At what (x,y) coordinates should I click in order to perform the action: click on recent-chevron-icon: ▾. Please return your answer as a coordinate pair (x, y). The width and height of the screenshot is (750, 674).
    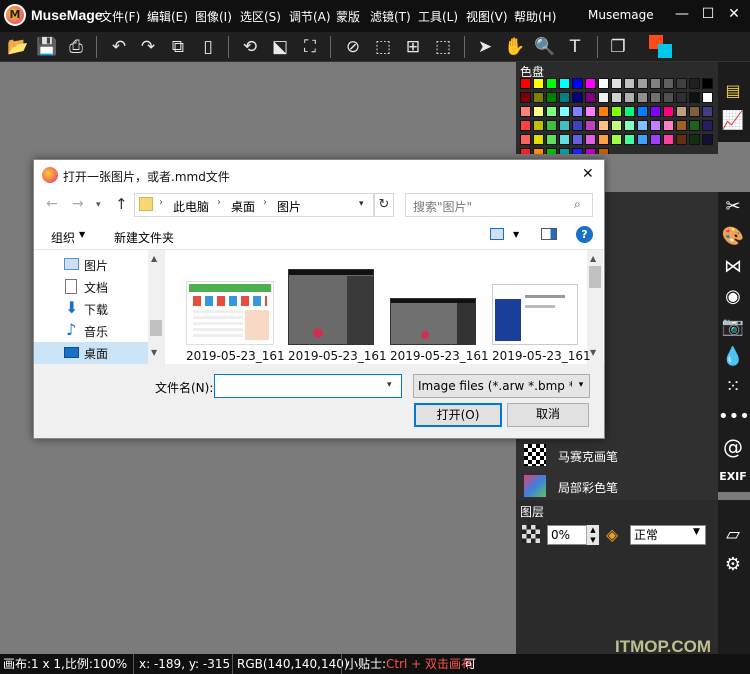
    Looking at the image, I should click on (98, 205).